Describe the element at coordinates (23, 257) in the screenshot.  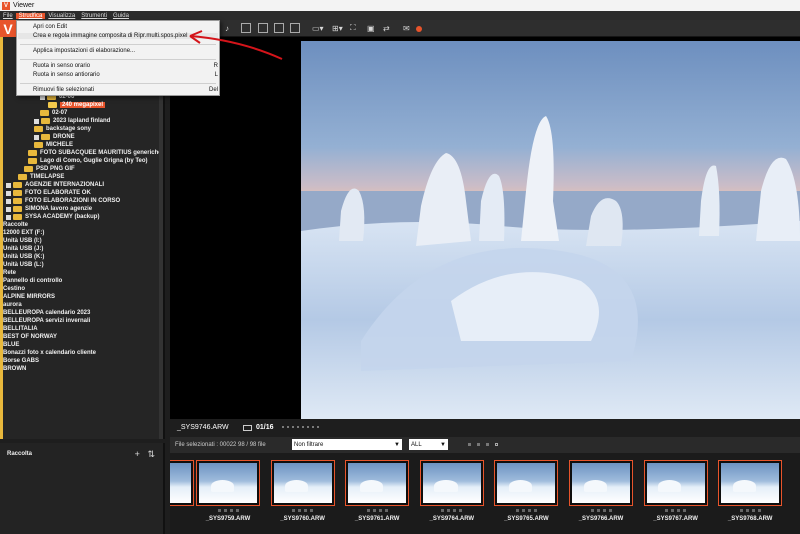
I see `tree-item: Unità USB (K:)` at that location.